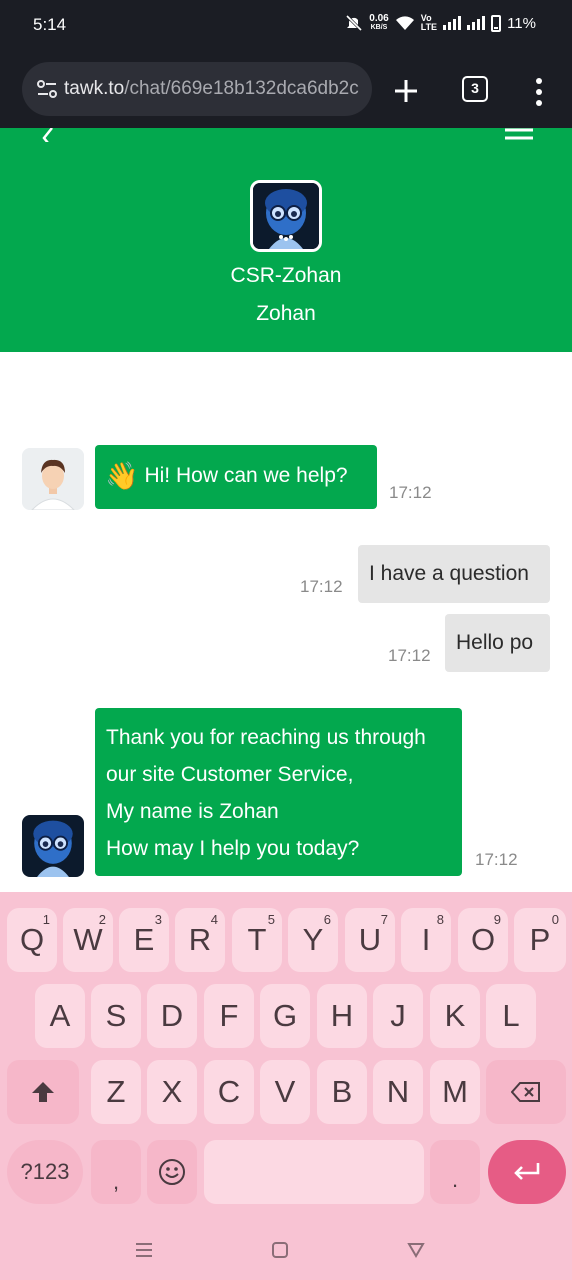 The image size is (572, 1280). What do you see at coordinates (398, 1016) in the screenshot?
I see `key-j: J` at bounding box center [398, 1016].